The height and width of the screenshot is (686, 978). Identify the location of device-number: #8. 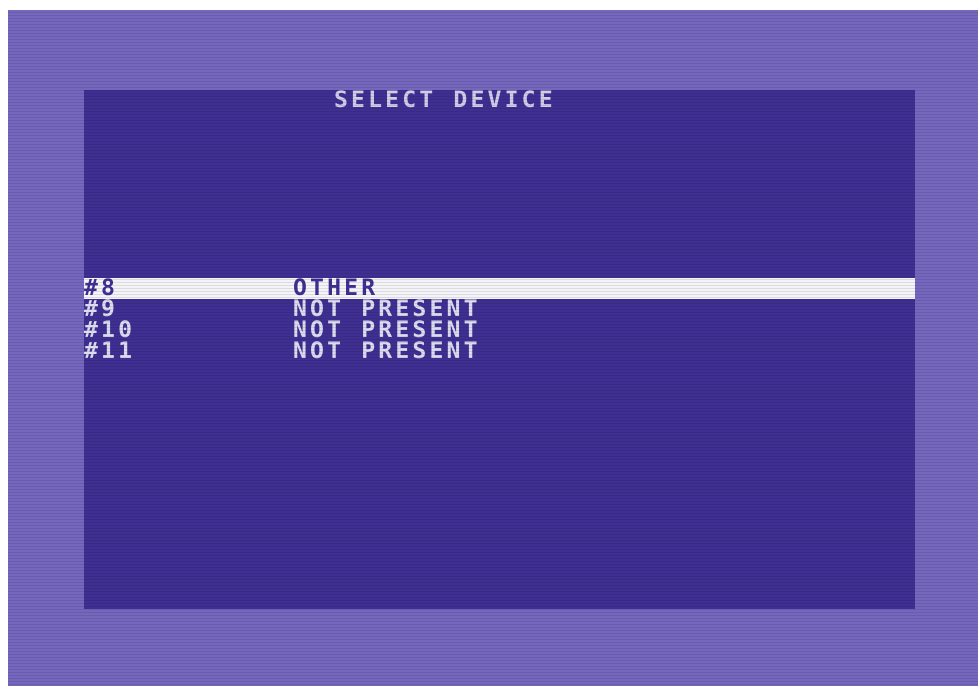
(101, 288).